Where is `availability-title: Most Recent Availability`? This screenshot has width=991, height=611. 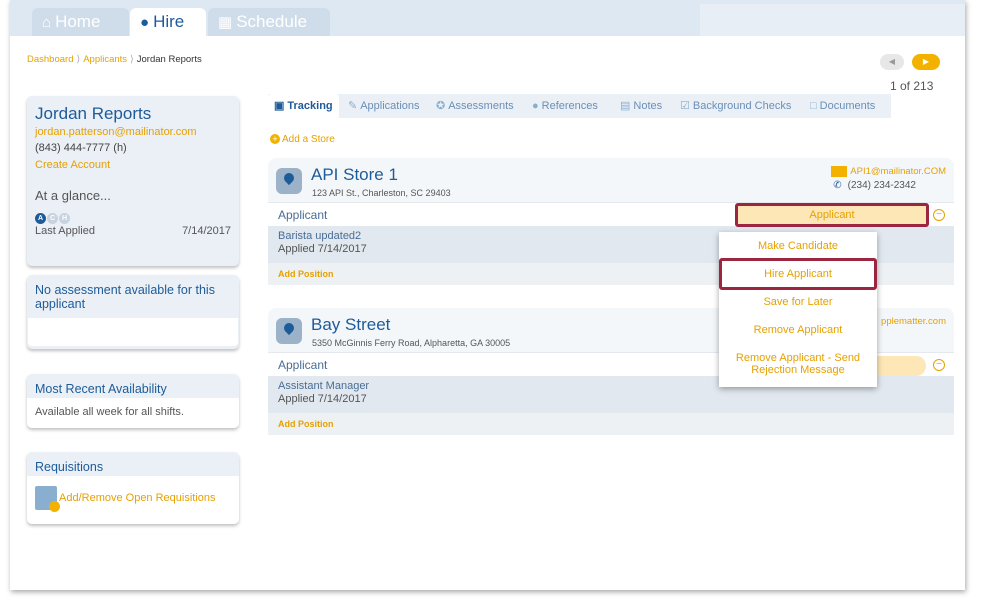
availability-title: Most Recent Availability is located at coordinates (101, 389).